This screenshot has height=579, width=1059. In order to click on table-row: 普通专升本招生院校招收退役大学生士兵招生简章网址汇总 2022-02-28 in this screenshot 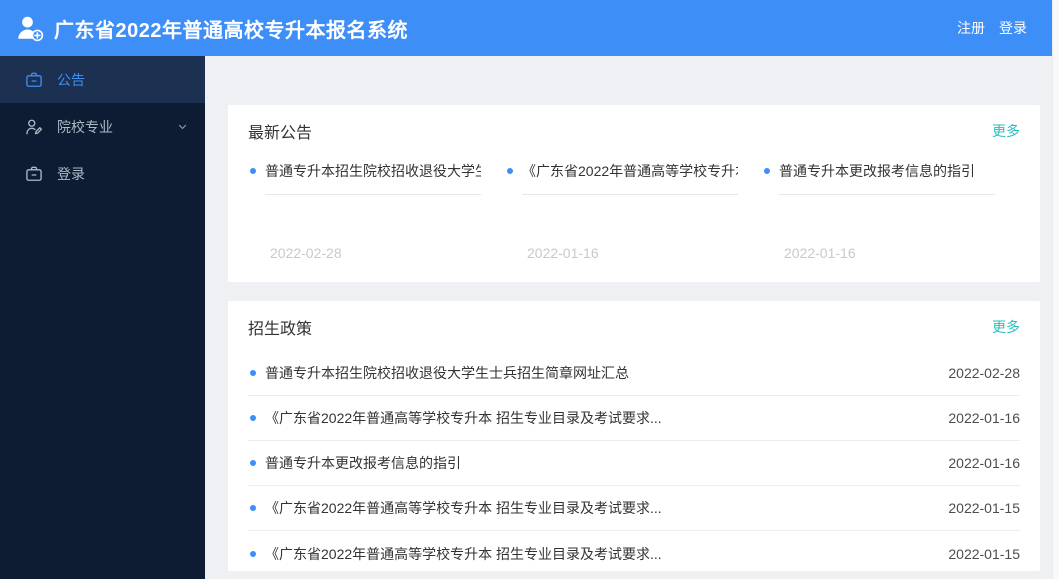, I will do `click(634, 373)`.